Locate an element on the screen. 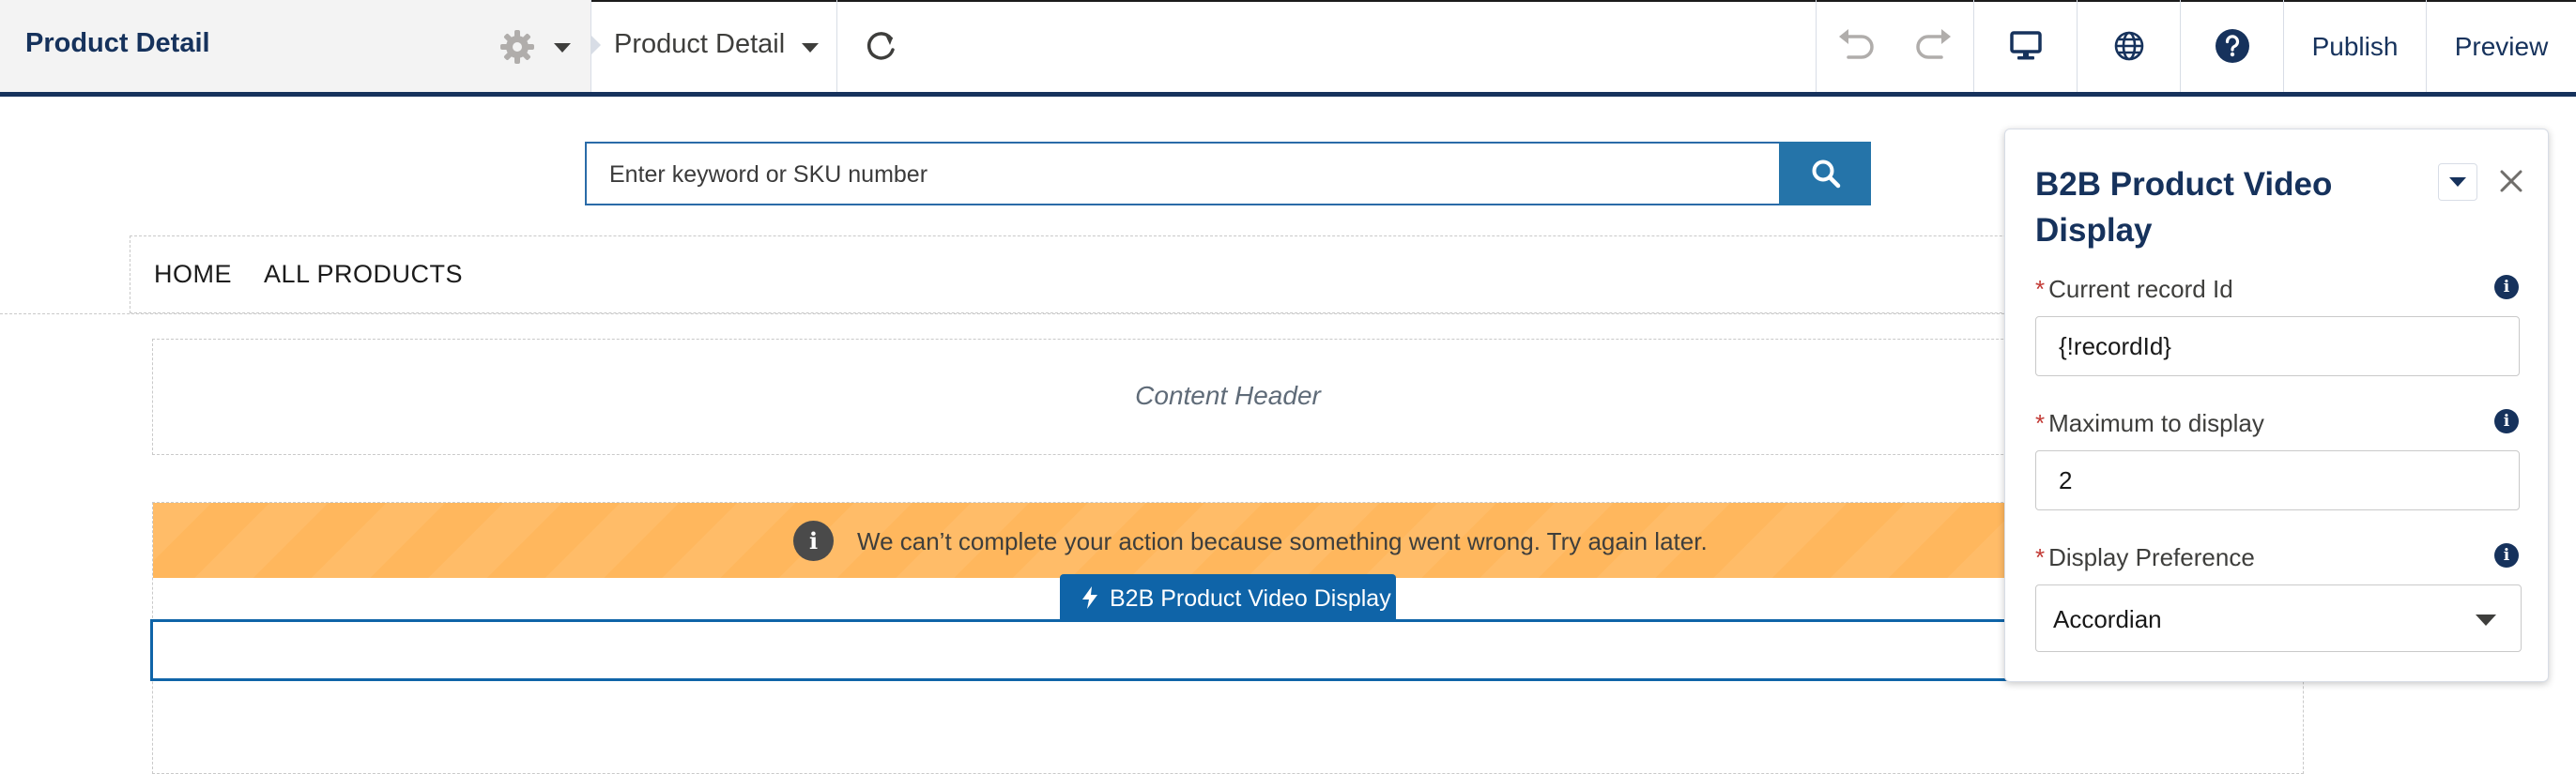 Image resolution: width=2576 pixels, height=774 pixels. desktop-icon is located at coordinates (2025, 45).